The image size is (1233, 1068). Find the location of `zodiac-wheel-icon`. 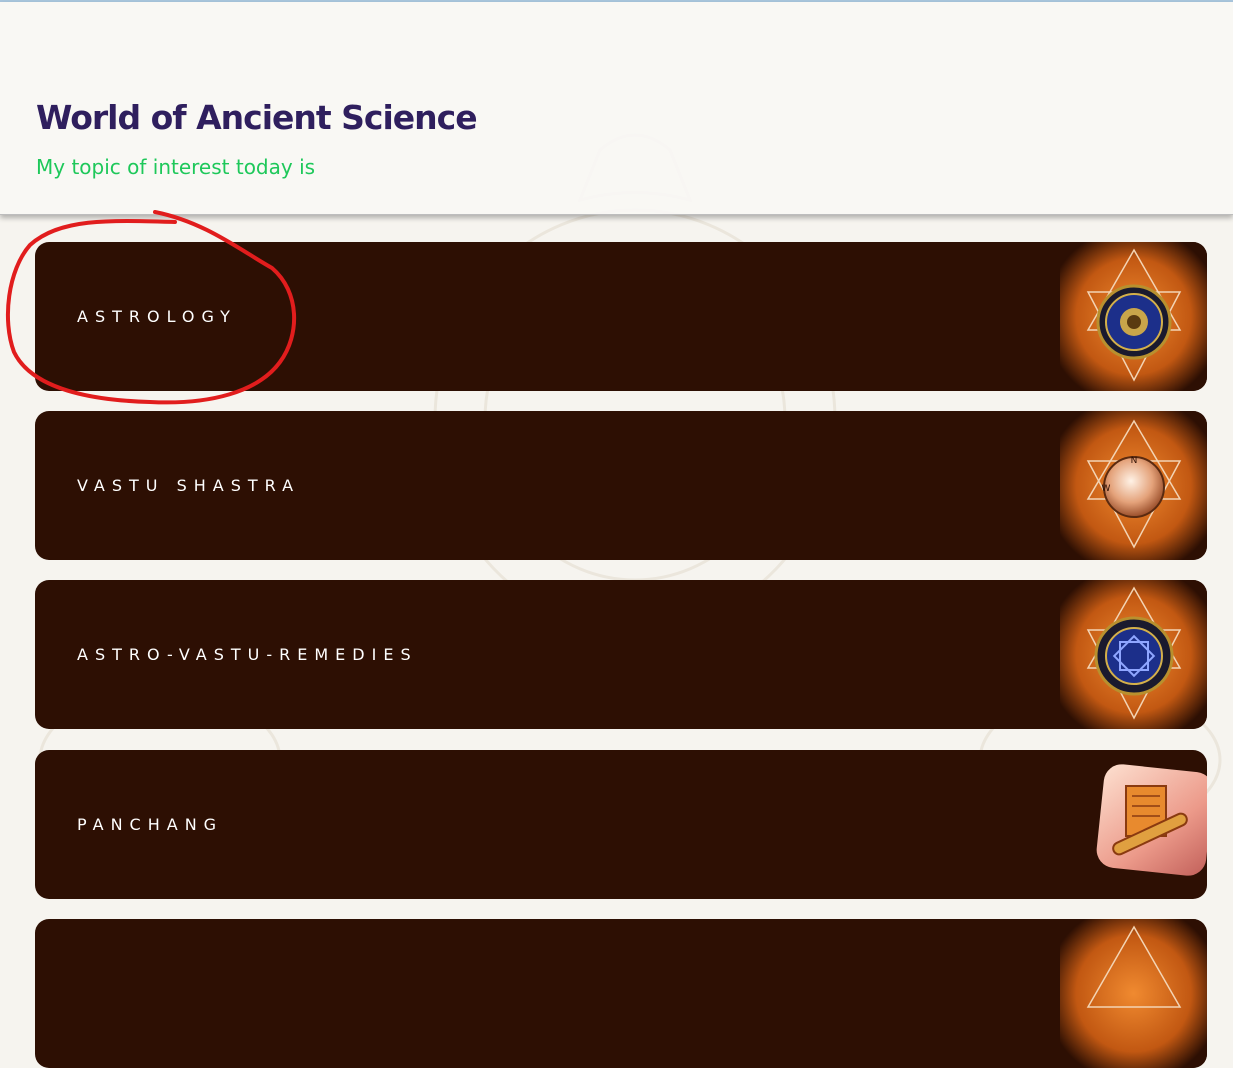

zodiac-wheel-icon is located at coordinates (1133, 316).